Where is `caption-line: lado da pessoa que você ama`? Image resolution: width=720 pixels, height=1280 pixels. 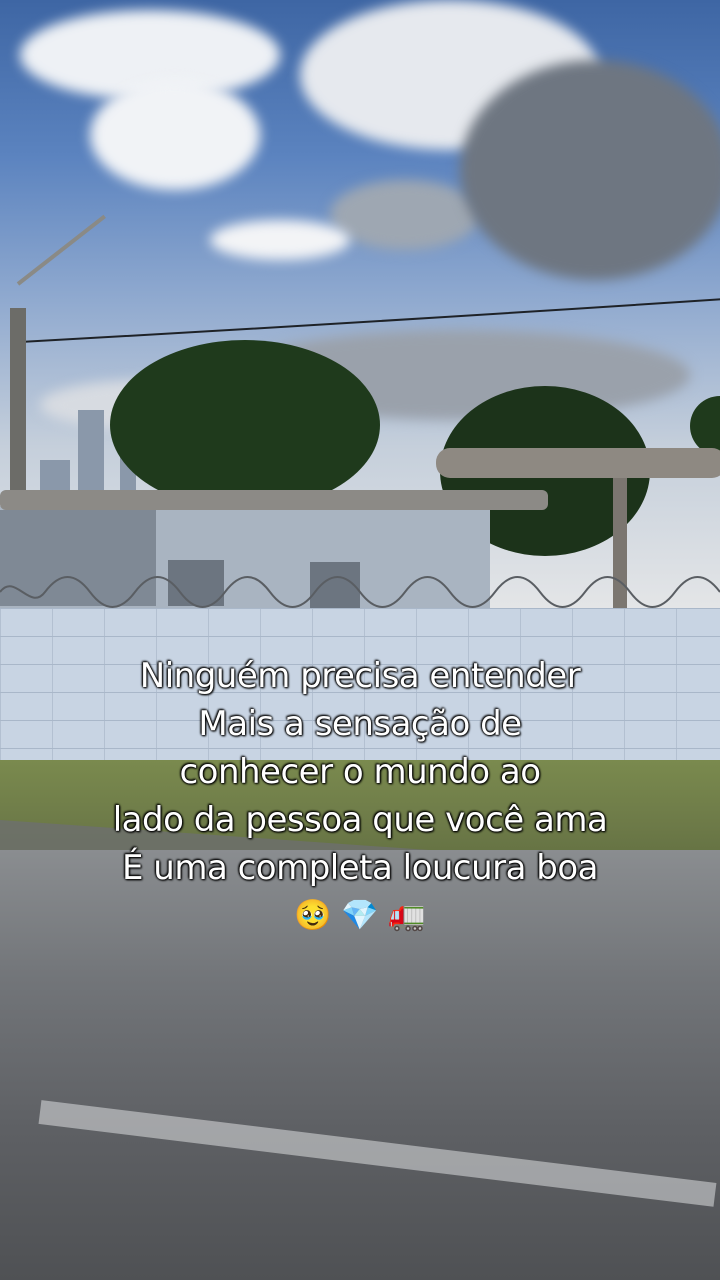
caption-line: lado da pessoa que você ama is located at coordinates (360, 820).